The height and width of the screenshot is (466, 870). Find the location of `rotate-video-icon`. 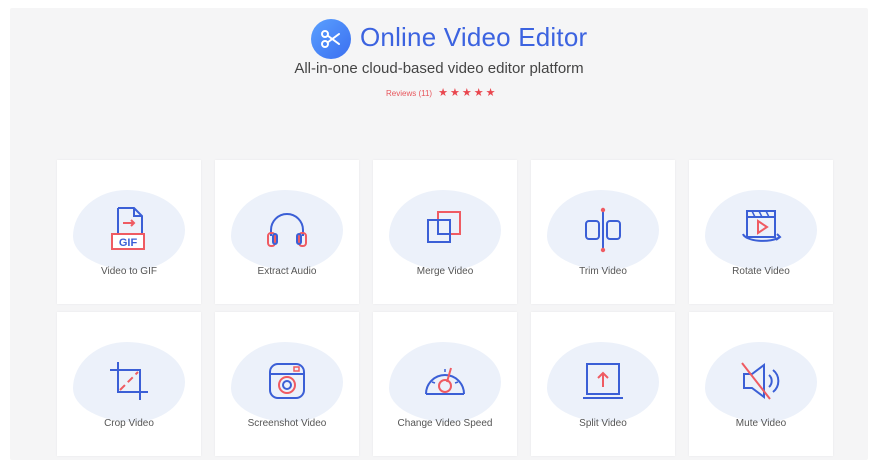

rotate-video-icon is located at coordinates (762, 226).